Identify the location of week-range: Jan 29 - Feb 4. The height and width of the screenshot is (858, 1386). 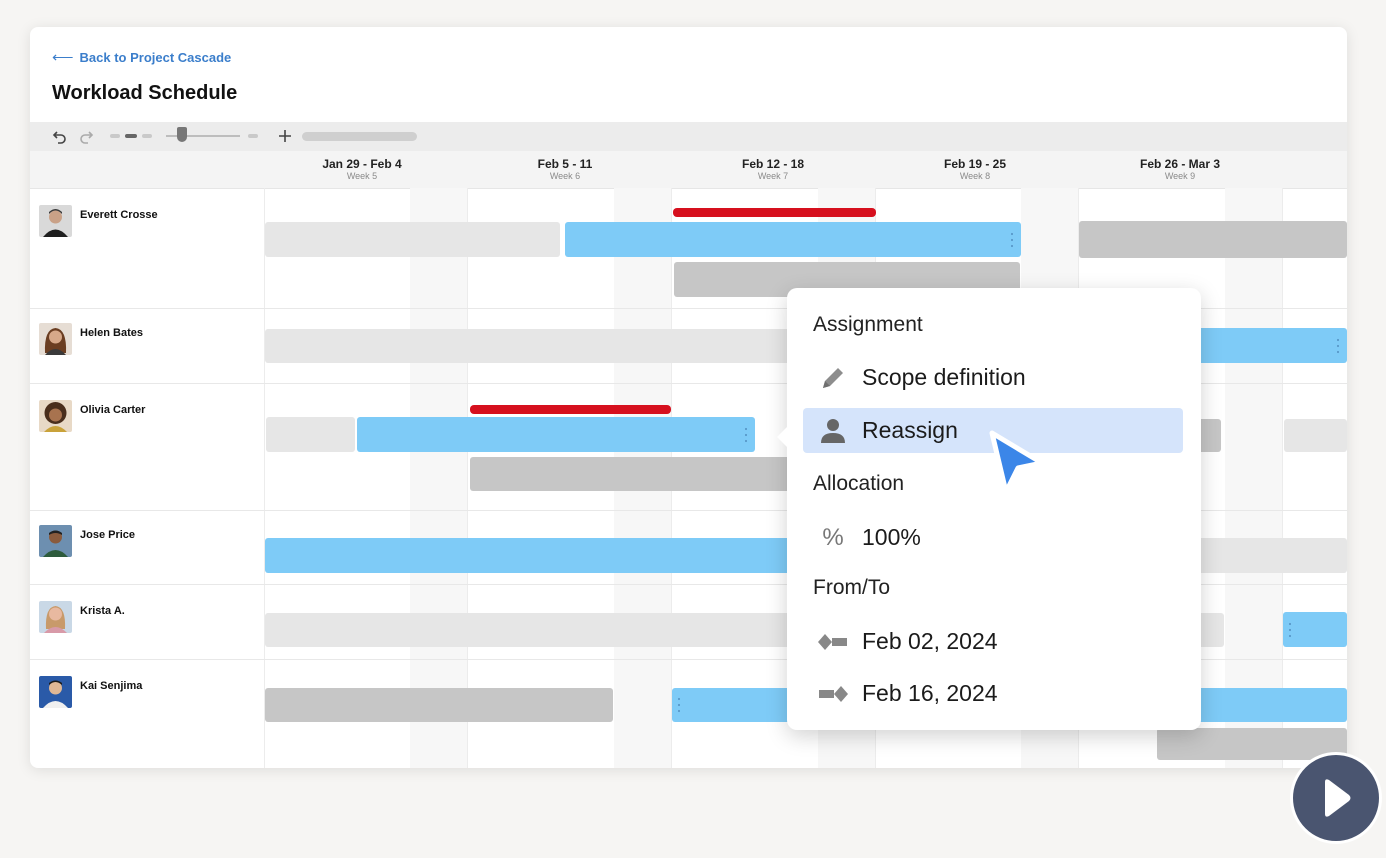
(362, 164).